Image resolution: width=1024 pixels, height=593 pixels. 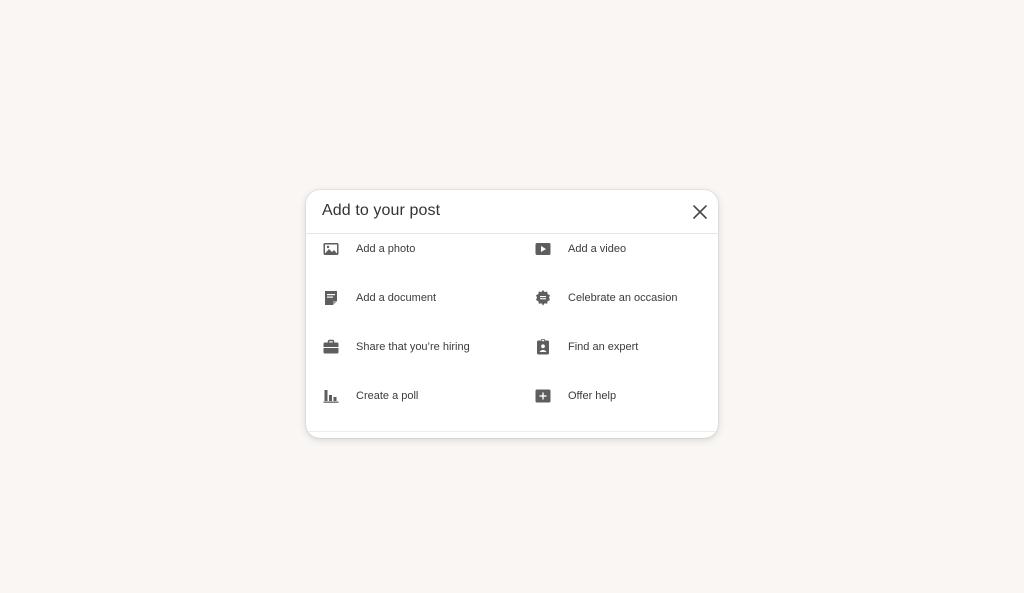 I want to click on option-find-expert: Find an expert, so click(x=586, y=347).